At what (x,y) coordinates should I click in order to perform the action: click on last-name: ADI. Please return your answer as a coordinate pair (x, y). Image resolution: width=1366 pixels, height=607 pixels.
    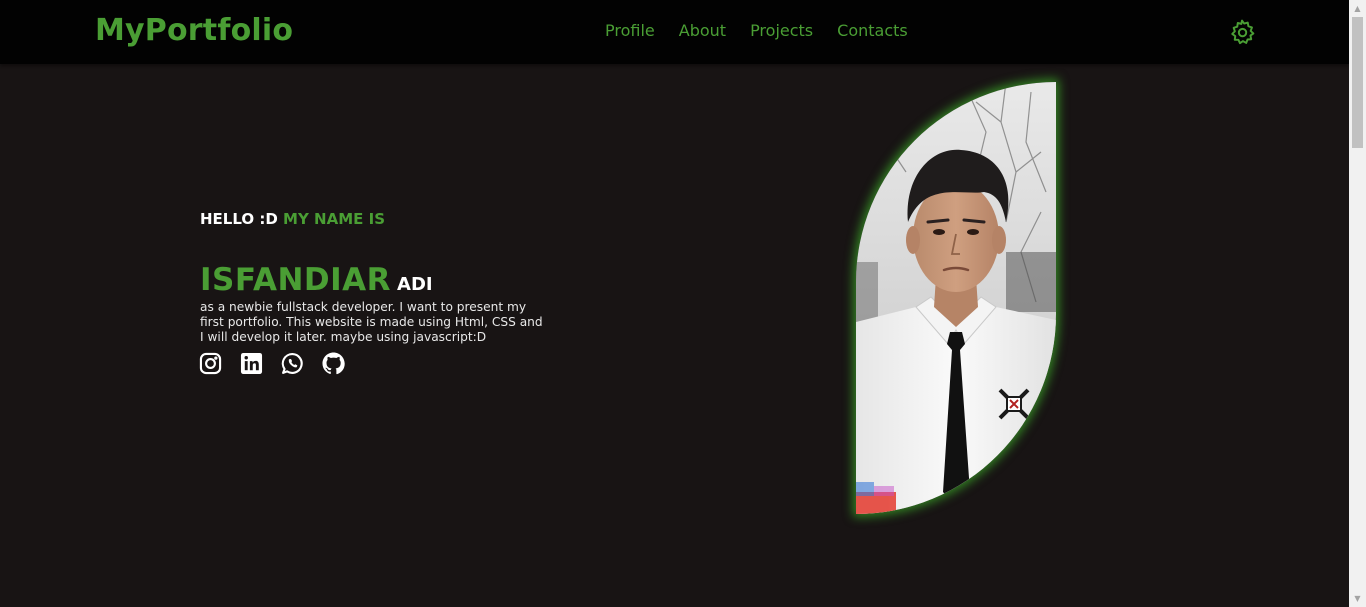
    Looking at the image, I should click on (415, 284).